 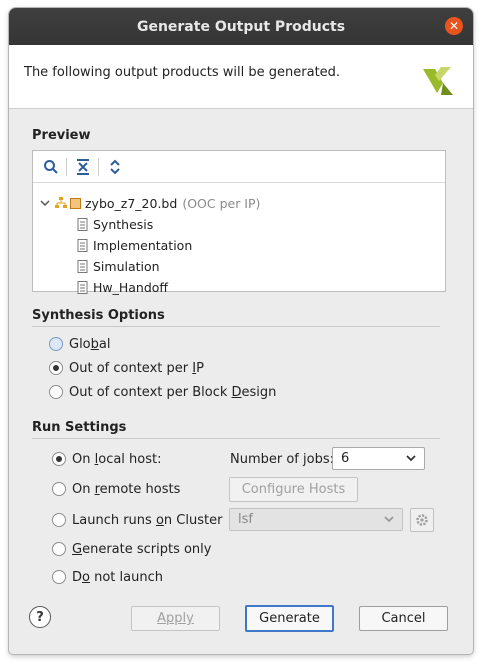 What do you see at coordinates (245, 519) in the screenshot?
I see `cluster-value: lsf` at bounding box center [245, 519].